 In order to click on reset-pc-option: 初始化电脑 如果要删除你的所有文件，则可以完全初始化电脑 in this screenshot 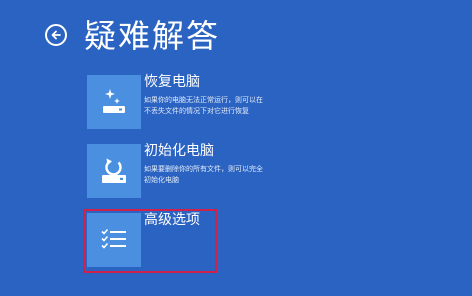, I will do `click(254, 173)`.